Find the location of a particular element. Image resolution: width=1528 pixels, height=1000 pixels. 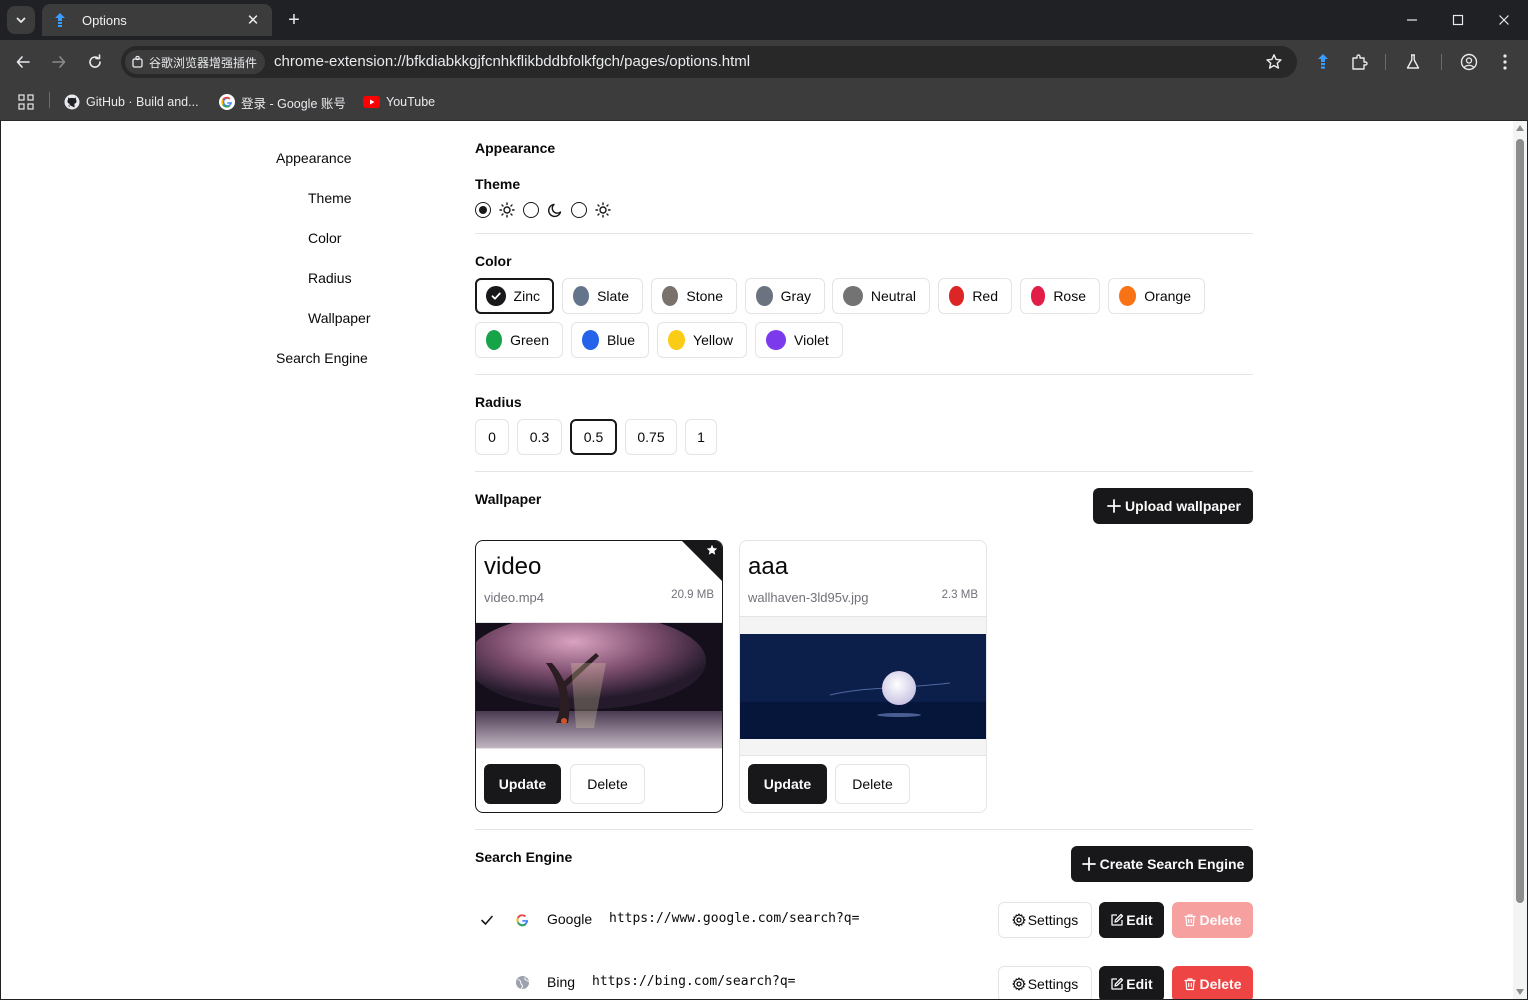

radius-0-button: 0 is located at coordinates (492, 437).